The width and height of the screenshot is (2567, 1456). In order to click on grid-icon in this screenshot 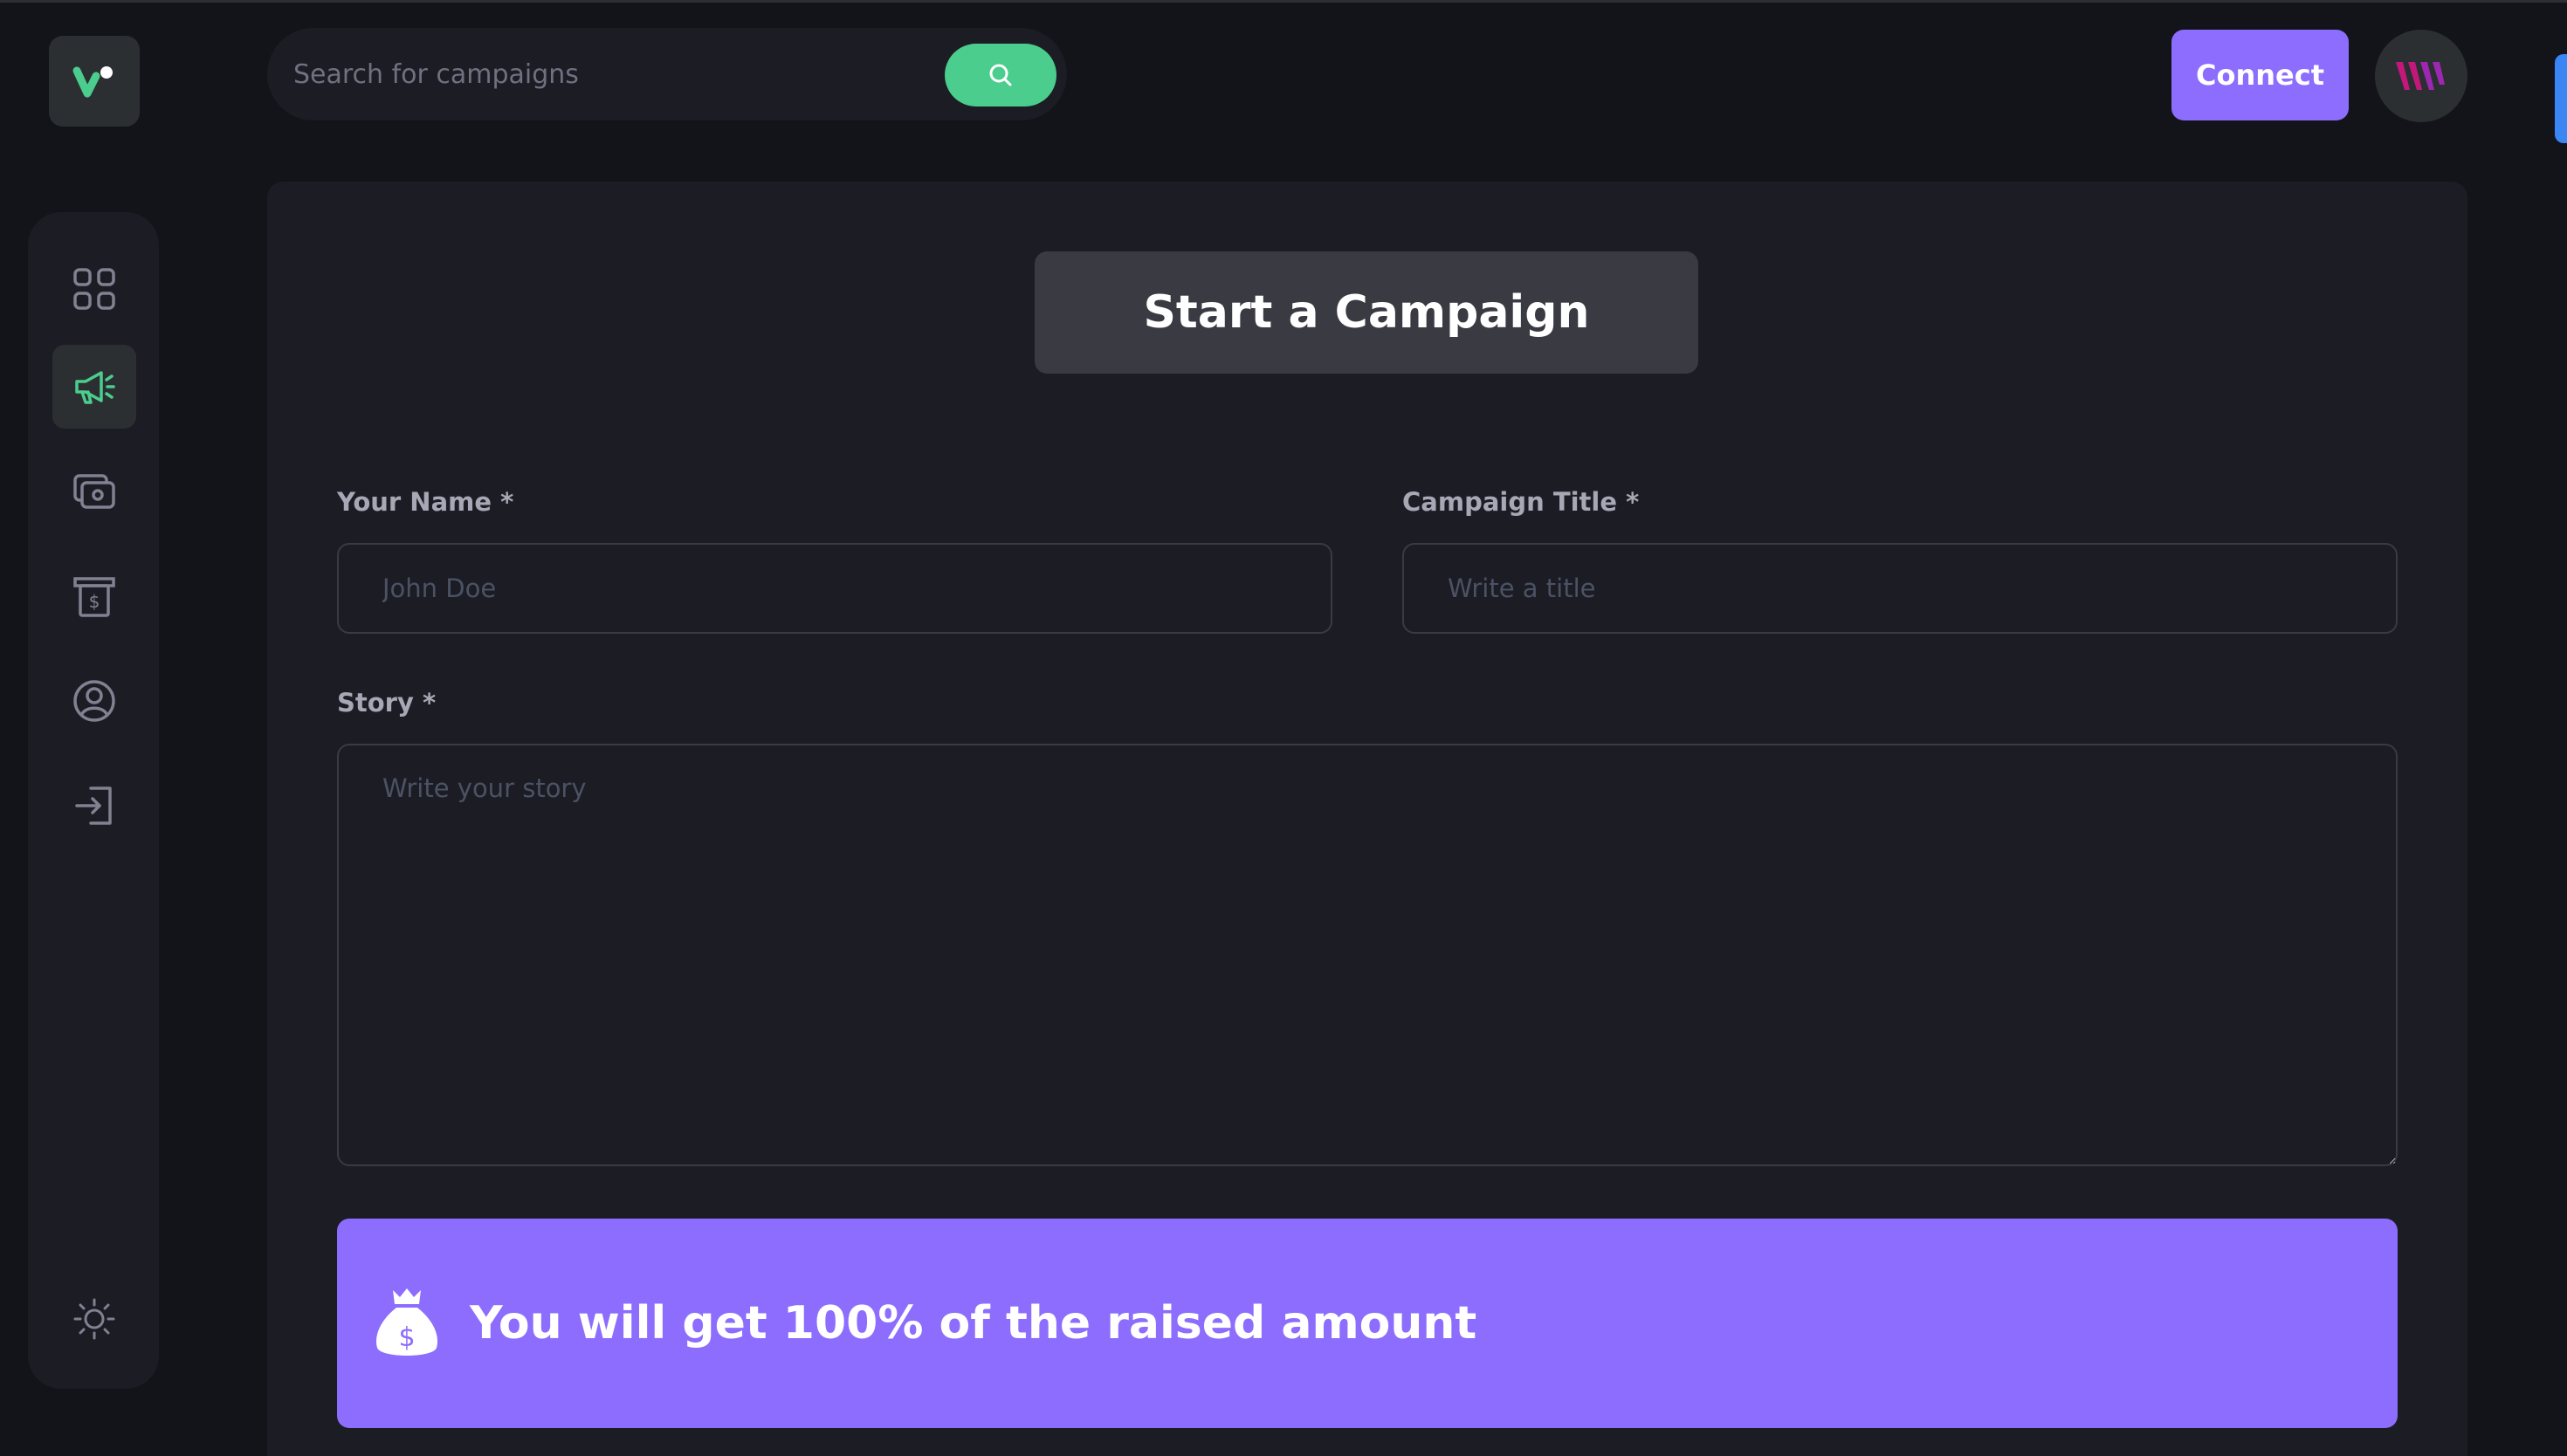, I will do `click(94, 289)`.